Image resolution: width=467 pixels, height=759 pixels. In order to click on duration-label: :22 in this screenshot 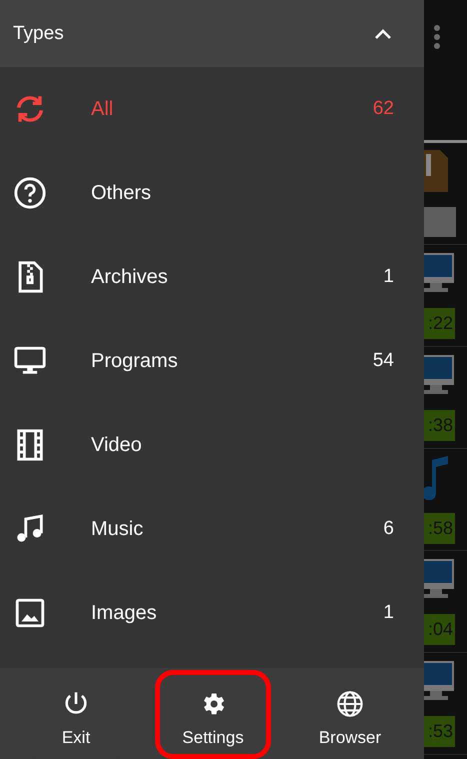, I will do `click(440, 323)`.